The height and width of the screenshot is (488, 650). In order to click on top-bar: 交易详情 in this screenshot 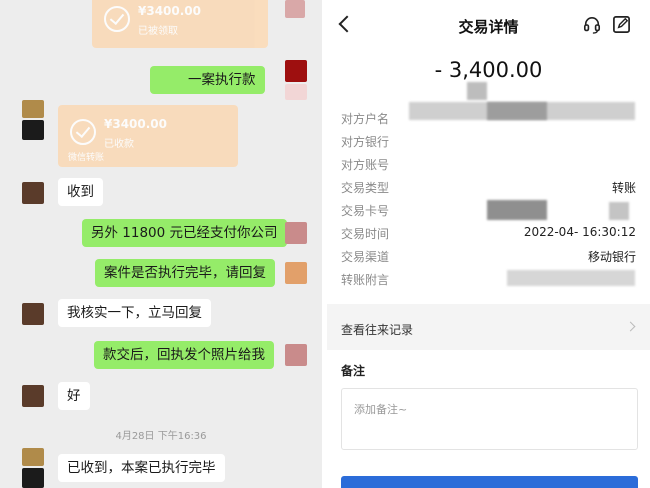, I will do `click(488, 26)`.